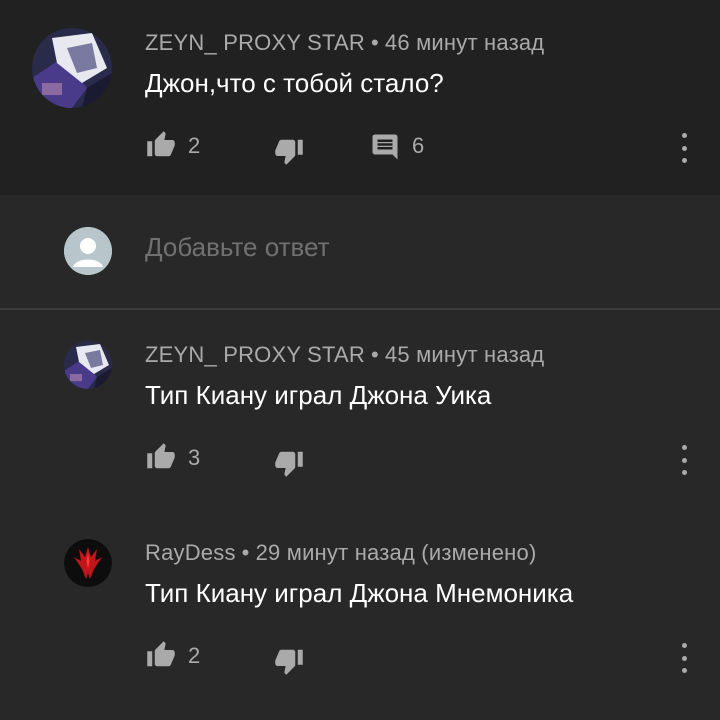  Describe the element at coordinates (418, 145) in the screenshot. I see `replies-count: 6` at that location.